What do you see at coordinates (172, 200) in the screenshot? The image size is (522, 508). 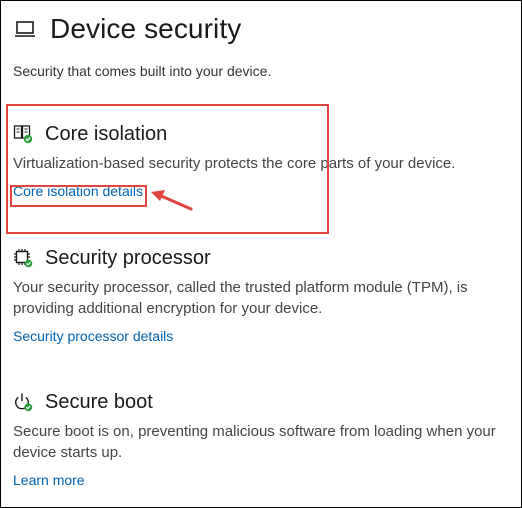 I see `annotation-arrow-icon` at bounding box center [172, 200].